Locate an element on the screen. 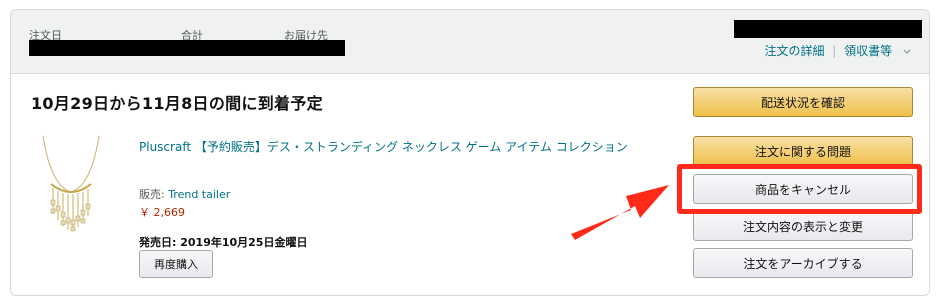 The image size is (941, 308). receipt-link: 領収書等 is located at coordinates (868, 51).